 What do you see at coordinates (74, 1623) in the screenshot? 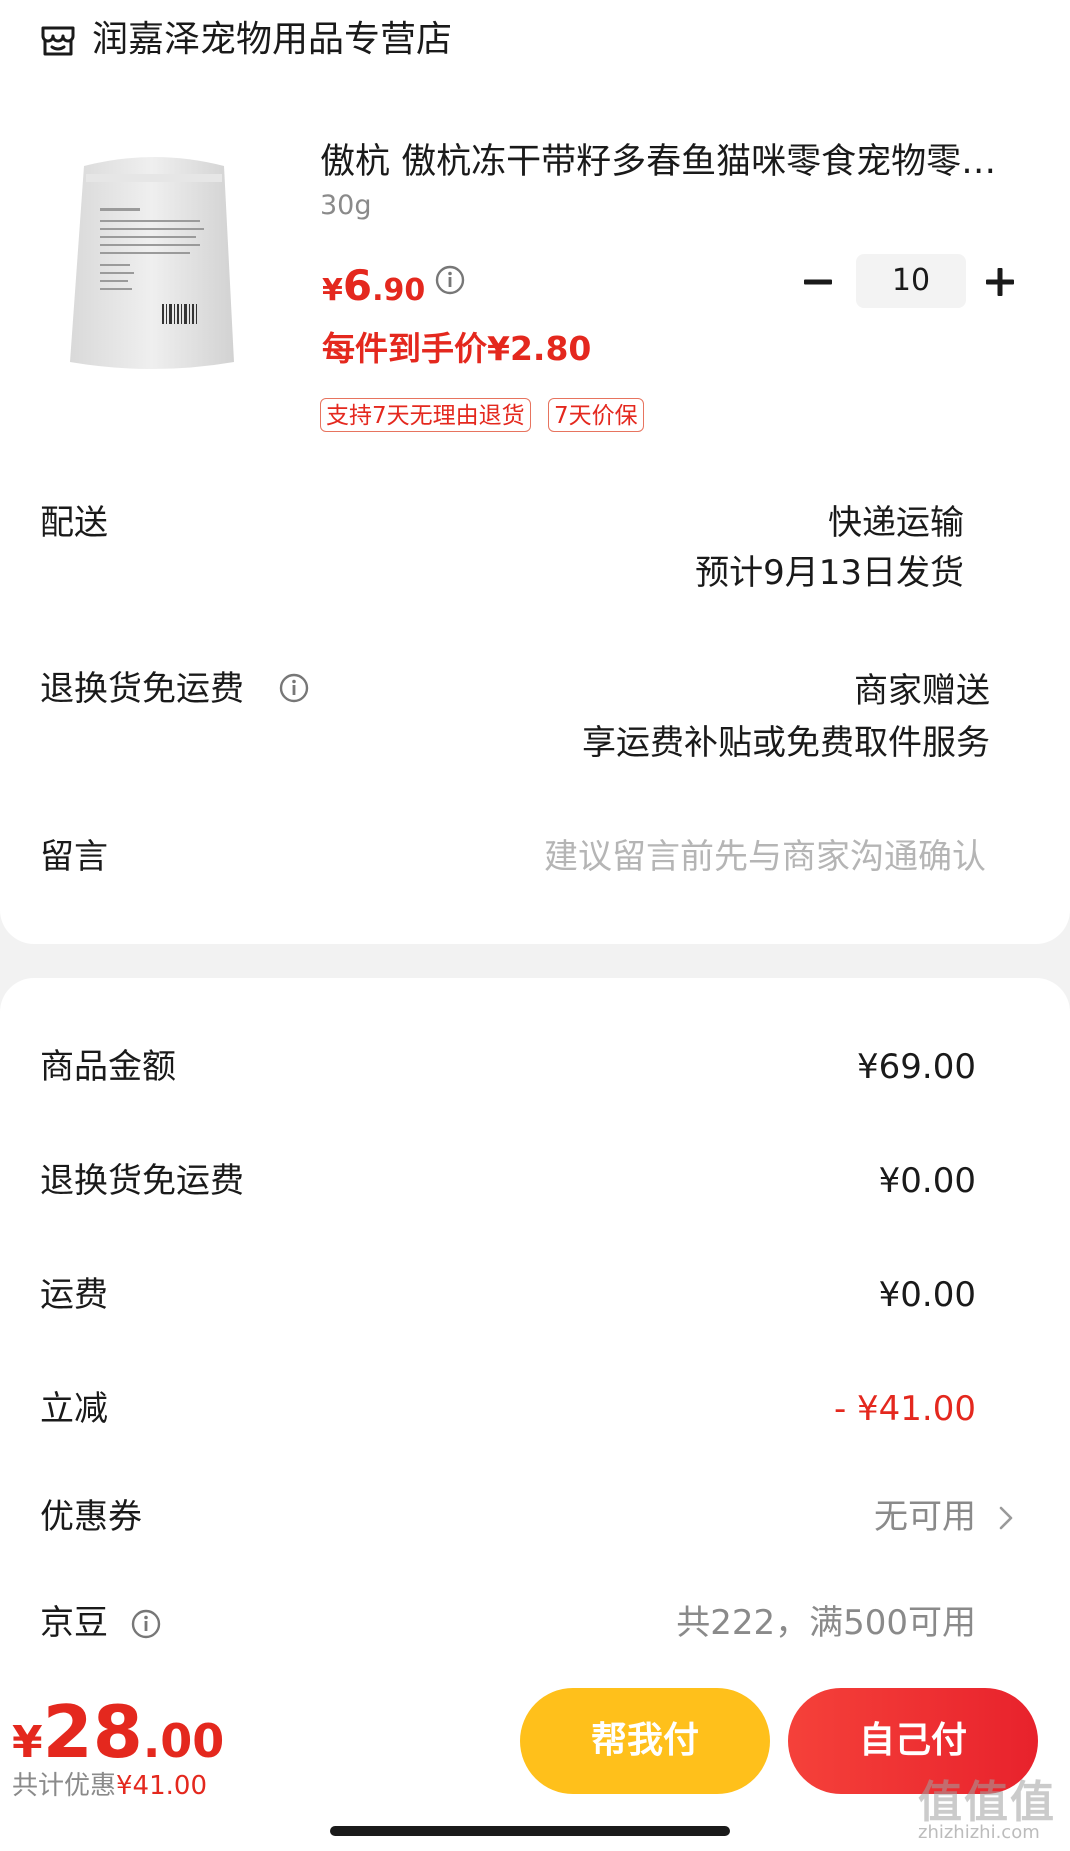
I see `jingdou-label: 京豆` at bounding box center [74, 1623].